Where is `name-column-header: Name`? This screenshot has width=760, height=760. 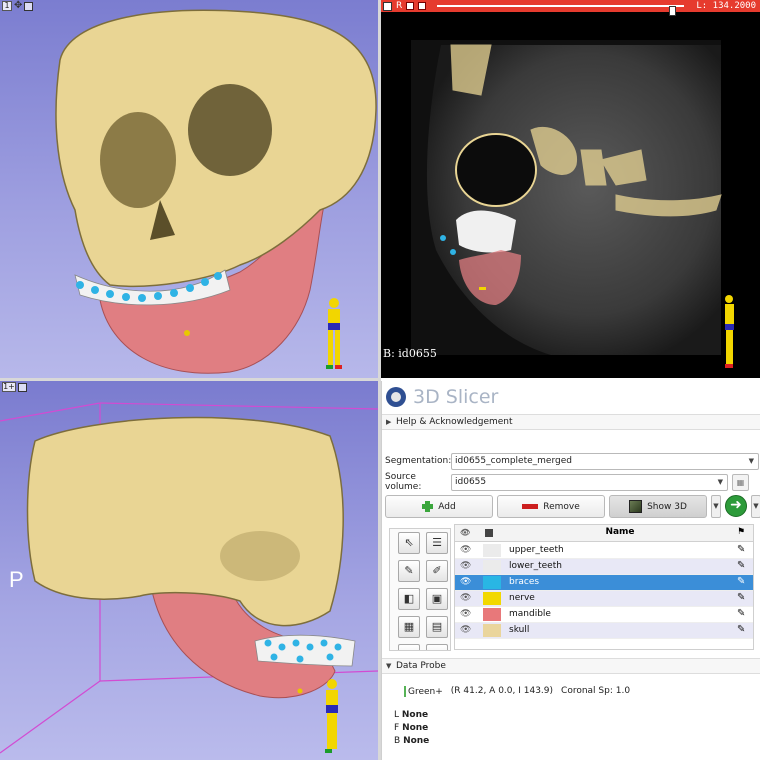
name-column-header: Name is located at coordinates (620, 532).